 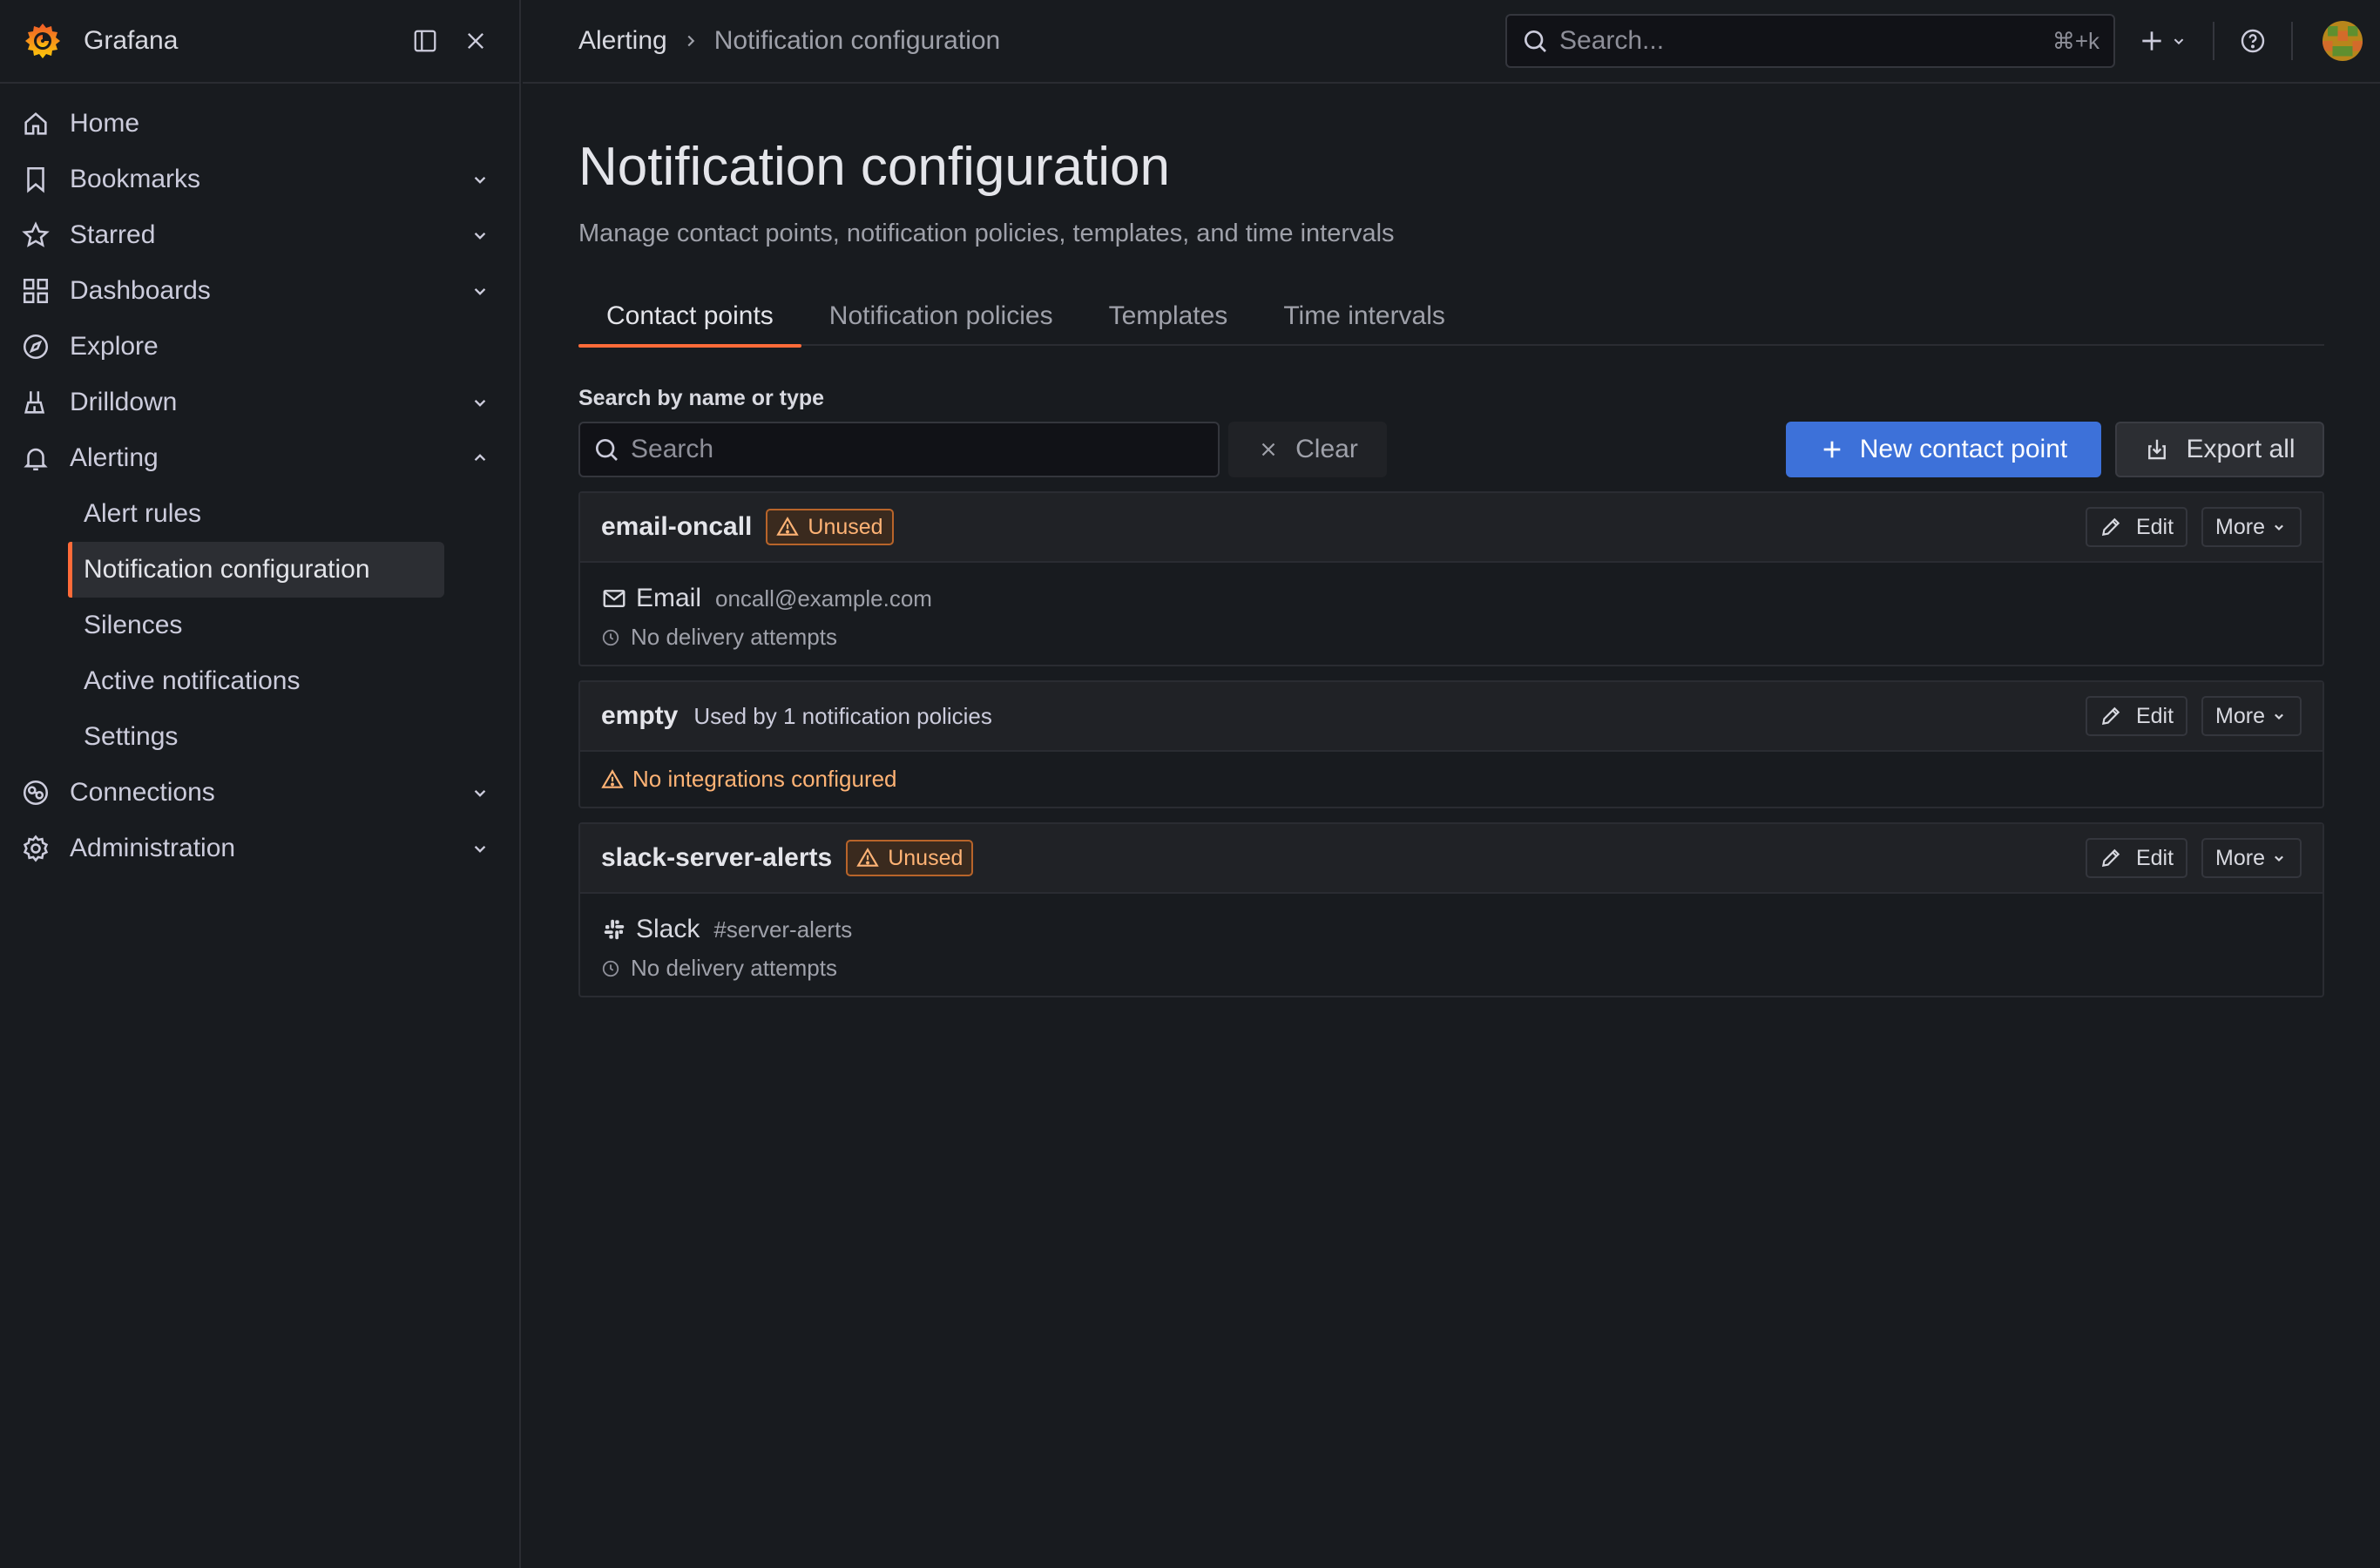 I want to click on apps-icon, so click(x=36, y=291).